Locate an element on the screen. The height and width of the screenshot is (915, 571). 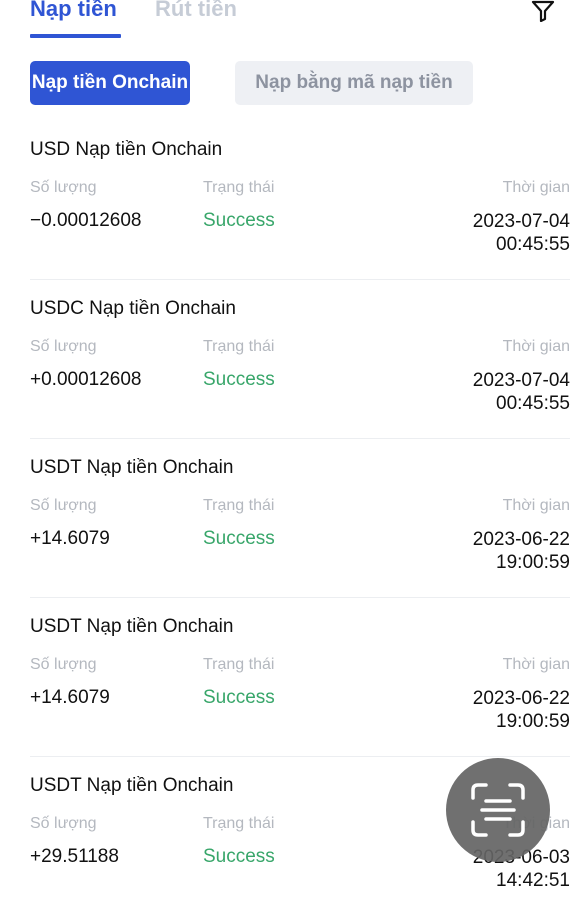
scan-button is located at coordinates (498, 810).